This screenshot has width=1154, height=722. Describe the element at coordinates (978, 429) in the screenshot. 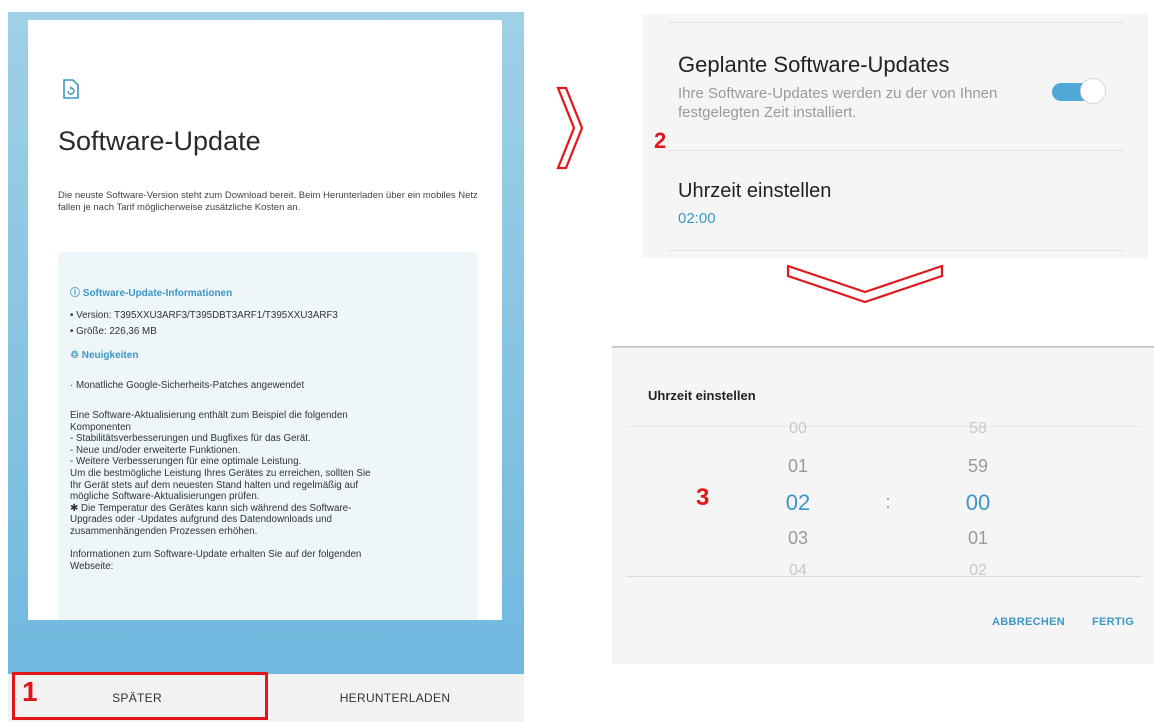

I see `minute-option: 58` at that location.